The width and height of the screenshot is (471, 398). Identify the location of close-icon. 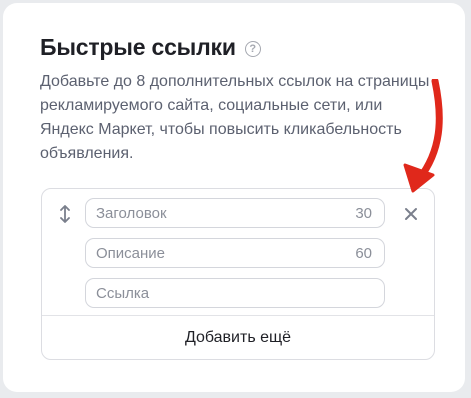
(411, 214).